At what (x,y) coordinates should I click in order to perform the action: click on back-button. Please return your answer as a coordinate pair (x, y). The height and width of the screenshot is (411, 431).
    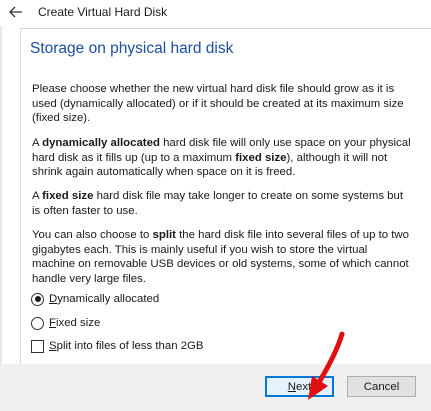
    Looking at the image, I should click on (16, 12).